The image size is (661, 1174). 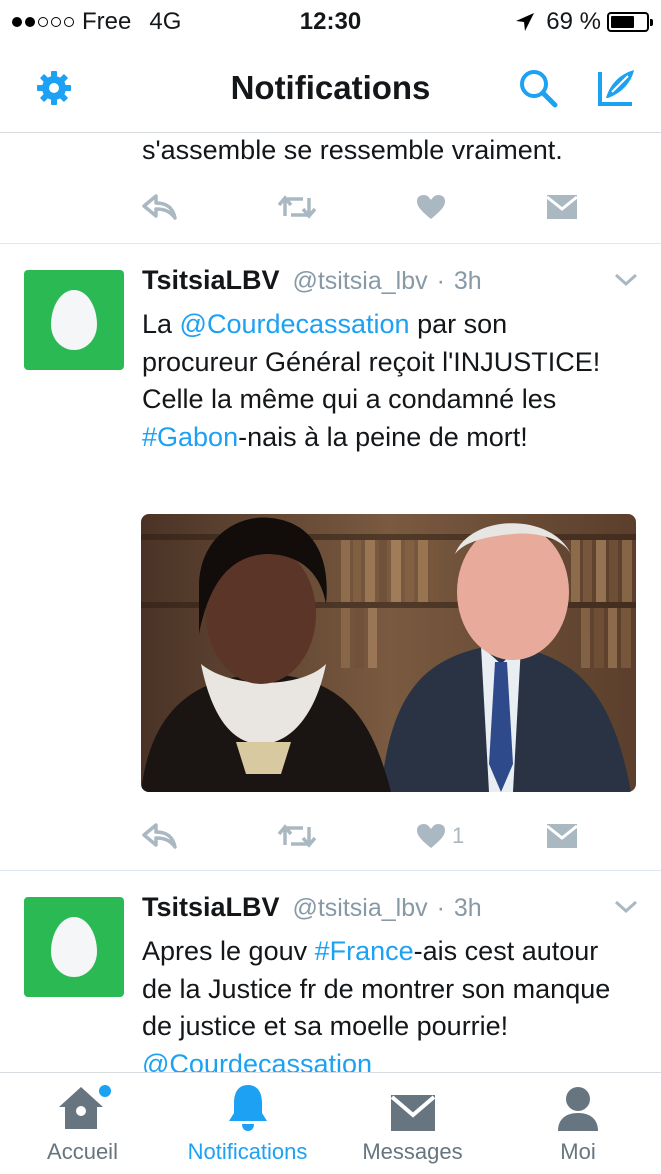 I want to click on carrier-info: Free 4G, so click(x=105, y=22).